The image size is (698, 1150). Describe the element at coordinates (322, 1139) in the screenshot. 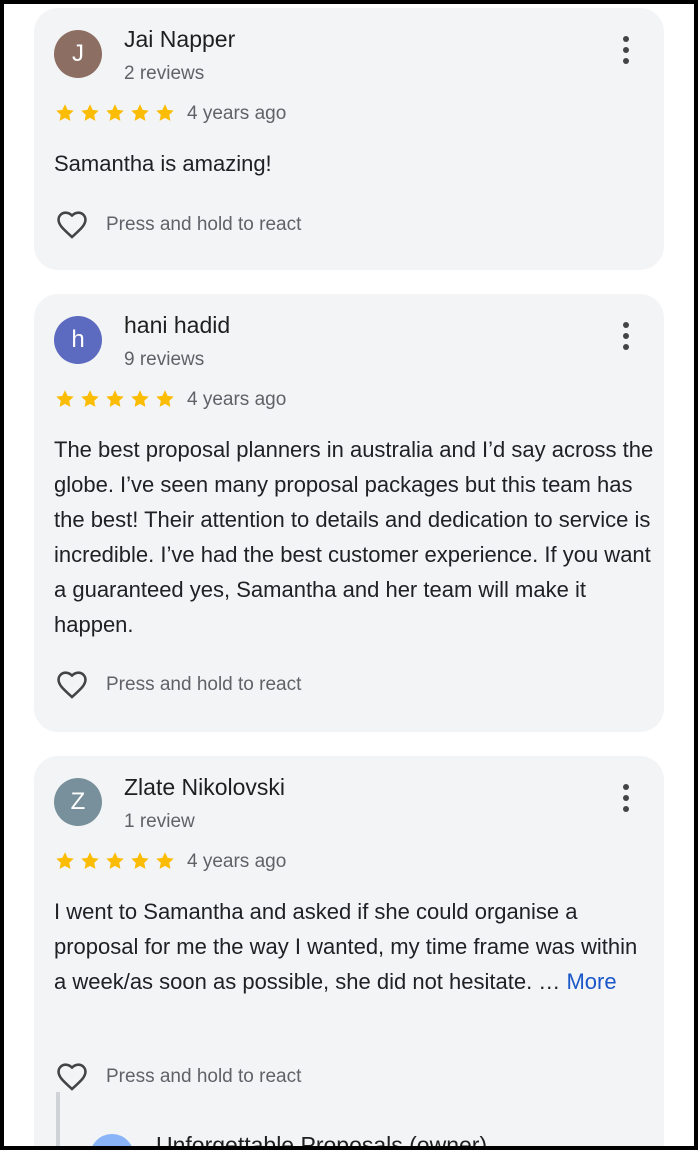

I see `owner-reply-name: Unforgettable Proposals (owner)` at that location.